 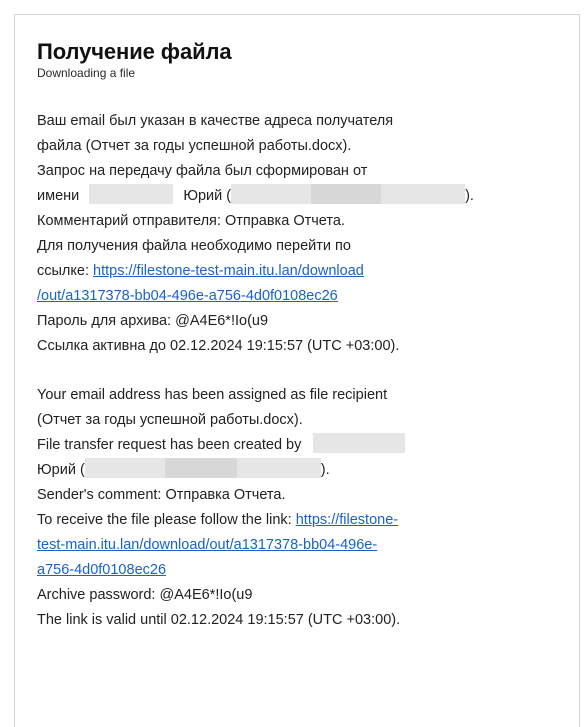 I want to click on redacted-surname, so click(x=131, y=194).